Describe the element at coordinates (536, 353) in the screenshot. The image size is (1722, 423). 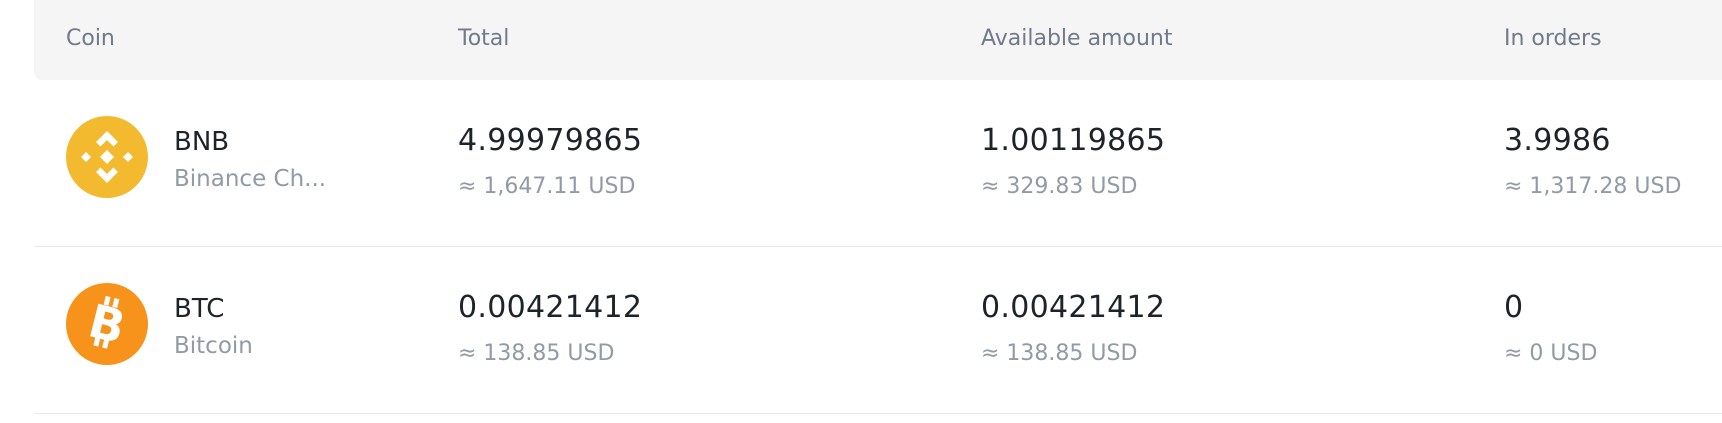
I see `total-usd: ≈ 138.85 USD` at that location.